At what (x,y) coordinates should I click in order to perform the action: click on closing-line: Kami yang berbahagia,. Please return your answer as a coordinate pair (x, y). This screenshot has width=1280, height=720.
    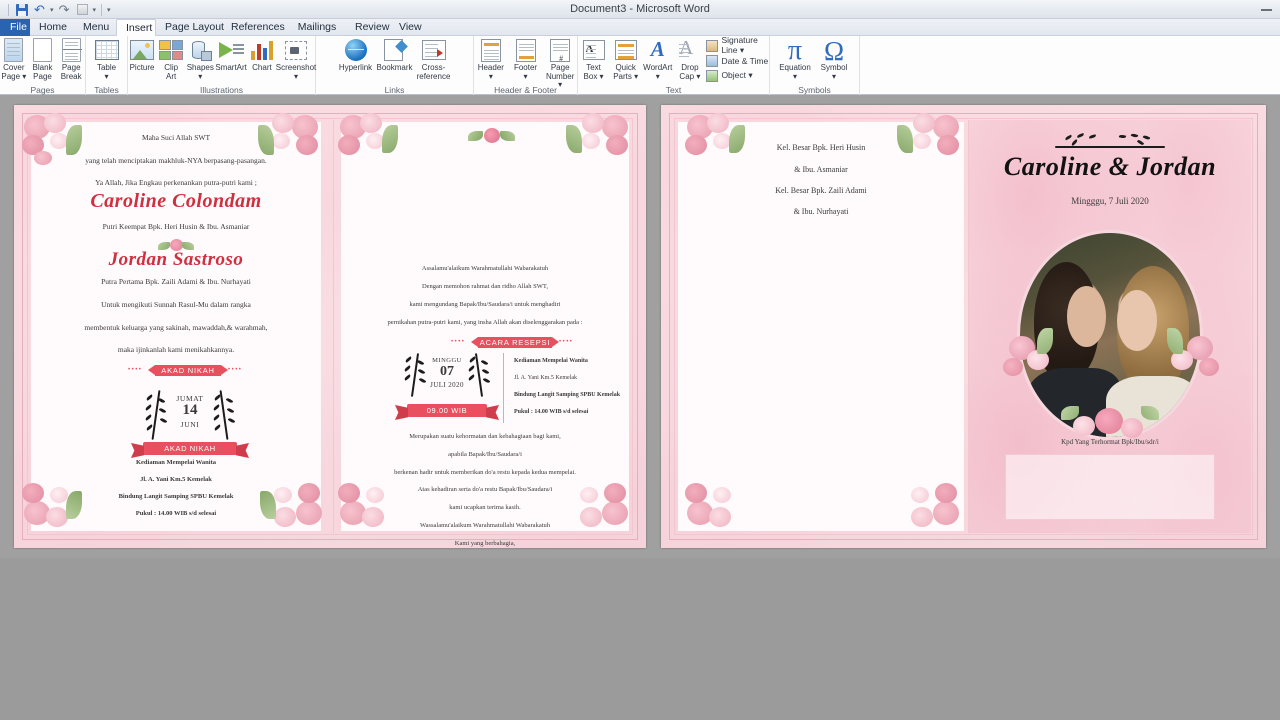
    Looking at the image, I should click on (485, 543).